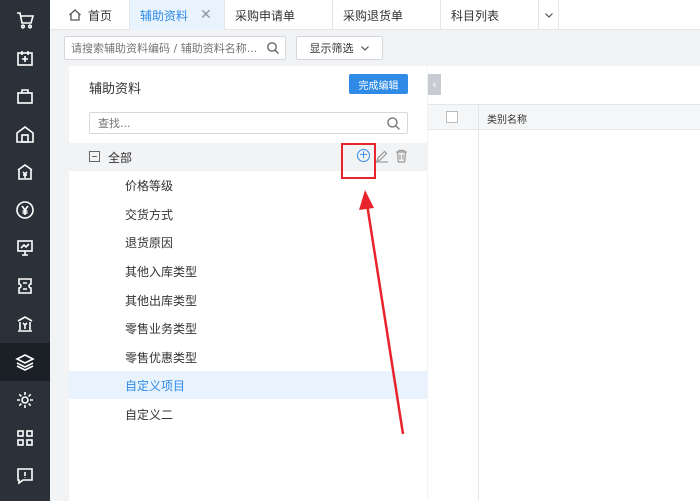 The image size is (700, 501). I want to click on tree-item-label: 自定义二, so click(149, 415).